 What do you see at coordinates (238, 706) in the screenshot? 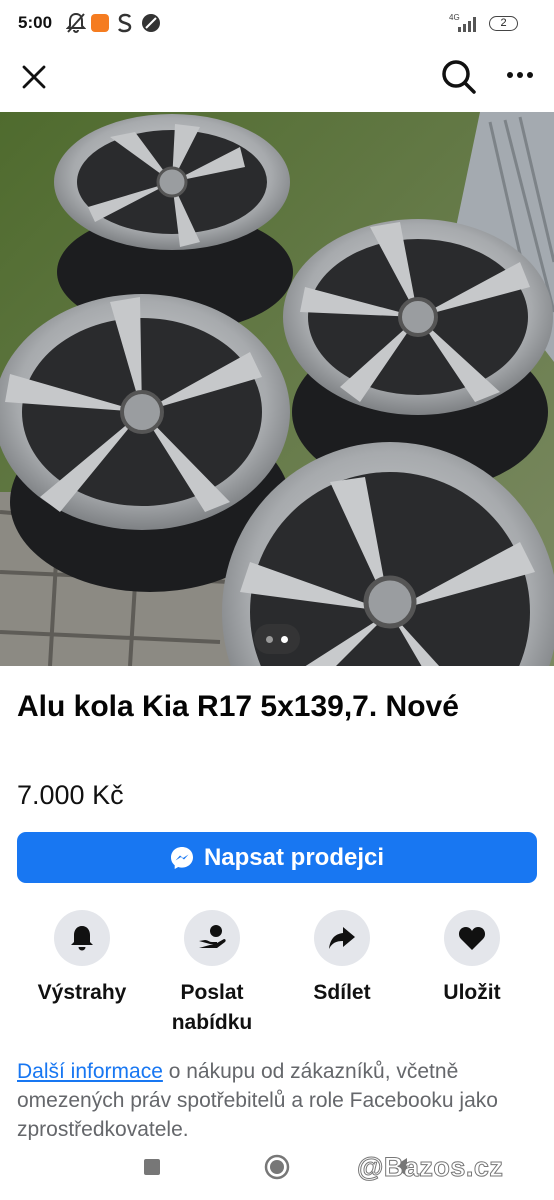
I see `listing-title: Alu kola Kia R17 5x139,7. Nové` at bounding box center [238, 706].